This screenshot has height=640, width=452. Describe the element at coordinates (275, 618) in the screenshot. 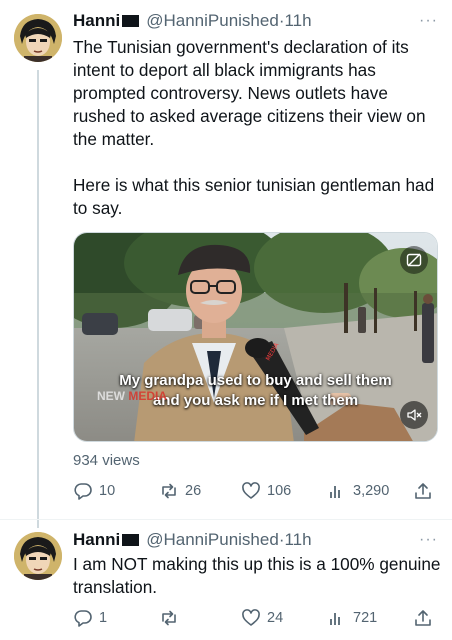

I see `like-count: 24` at that location.